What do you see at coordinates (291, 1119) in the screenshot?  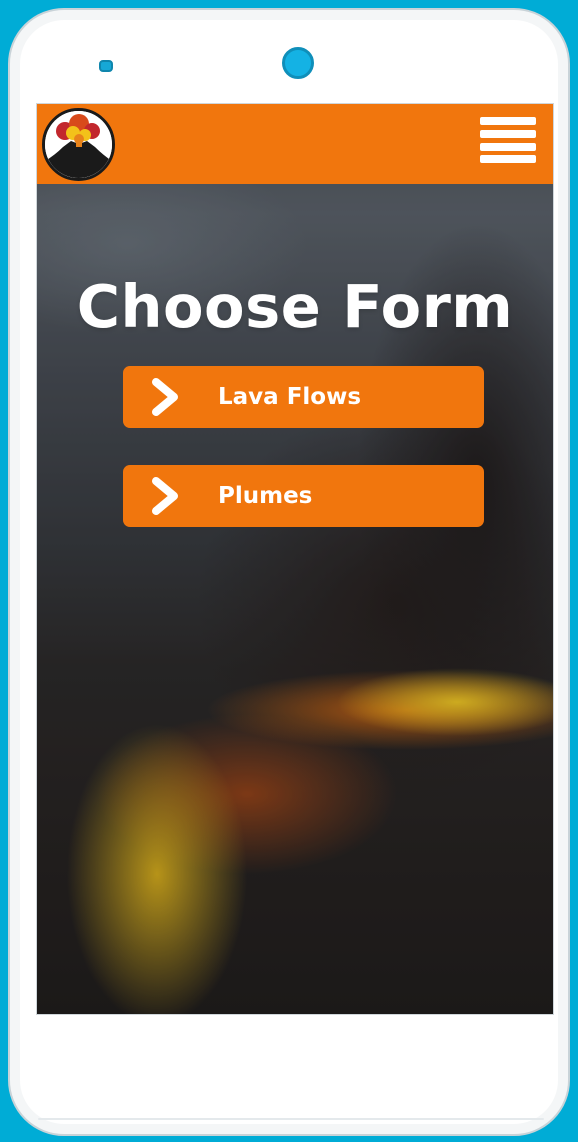 I see `phone-bottom-bezel` at bounding box center [291, 1119].